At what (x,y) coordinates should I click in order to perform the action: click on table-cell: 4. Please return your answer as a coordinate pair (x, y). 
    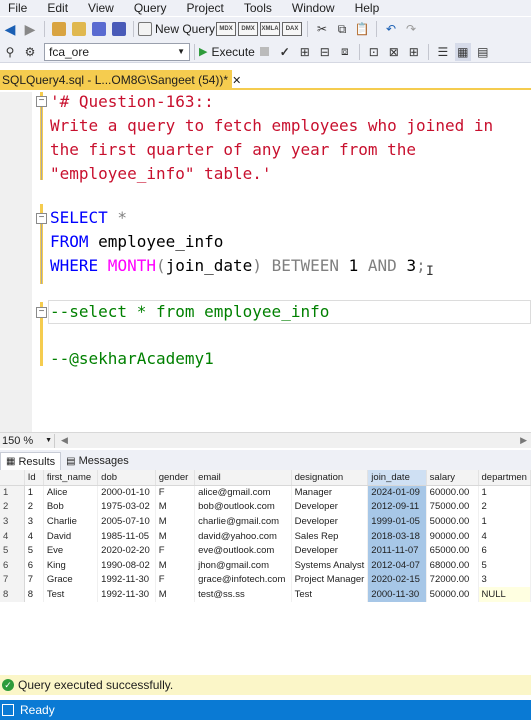
    Looking at the image, I should click on (34, 536).